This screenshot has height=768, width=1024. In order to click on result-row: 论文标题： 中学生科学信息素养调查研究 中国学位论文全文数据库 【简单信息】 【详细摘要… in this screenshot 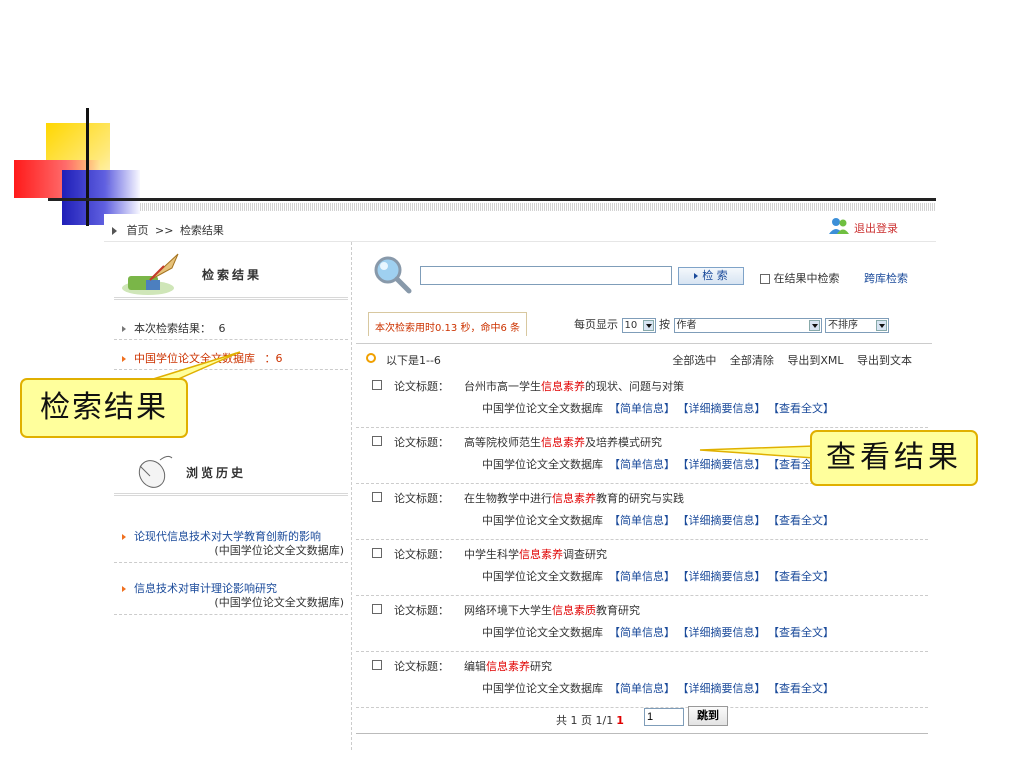, I will do `click(642, 569)`.